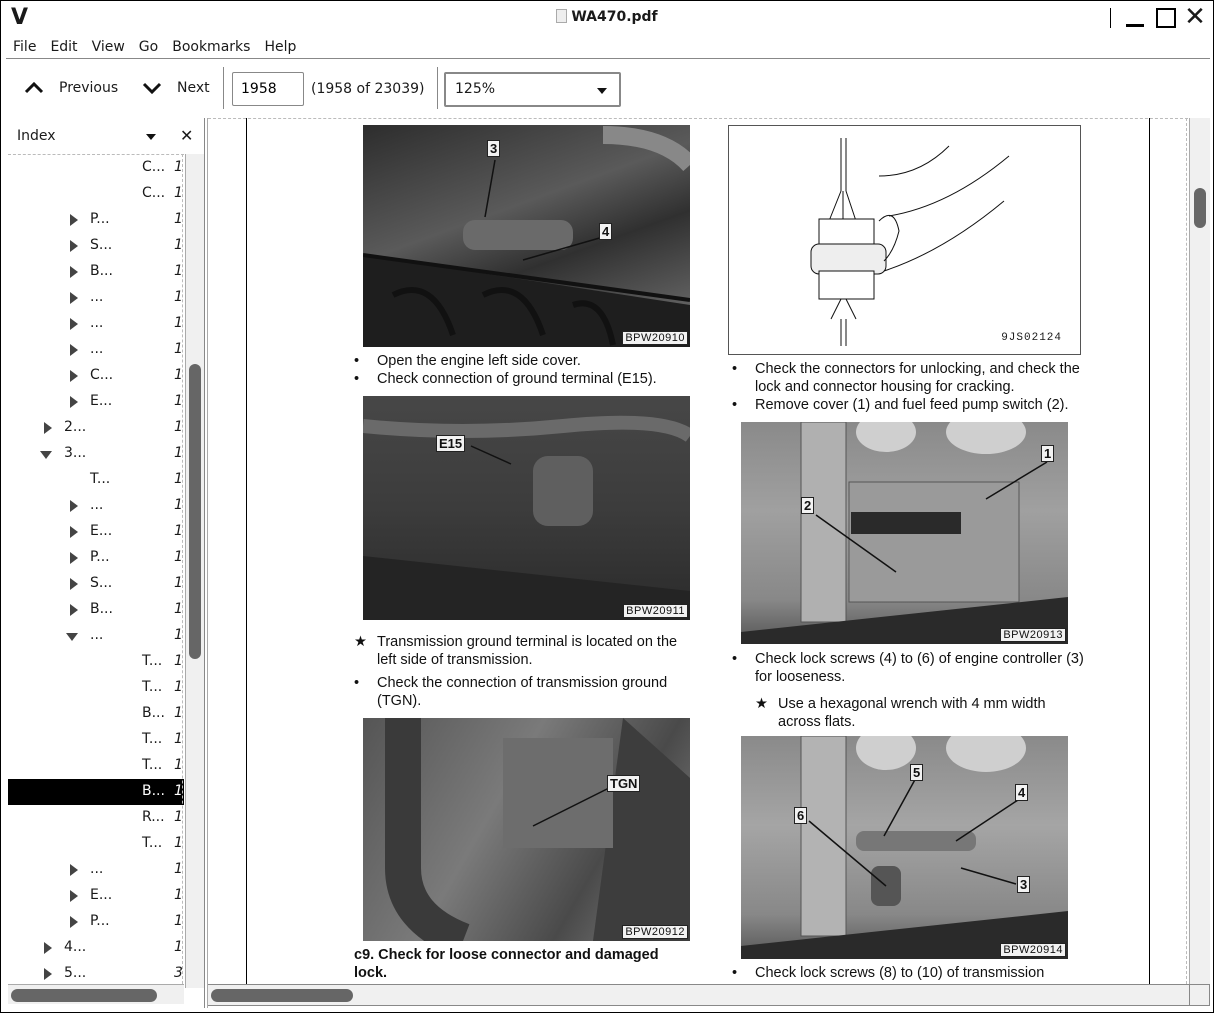 This screenshot has height=1013, width=1214. Describe the element at coordinates (96, 818) in the screenshot. I see `index-tree-item: R... 1` at that location.